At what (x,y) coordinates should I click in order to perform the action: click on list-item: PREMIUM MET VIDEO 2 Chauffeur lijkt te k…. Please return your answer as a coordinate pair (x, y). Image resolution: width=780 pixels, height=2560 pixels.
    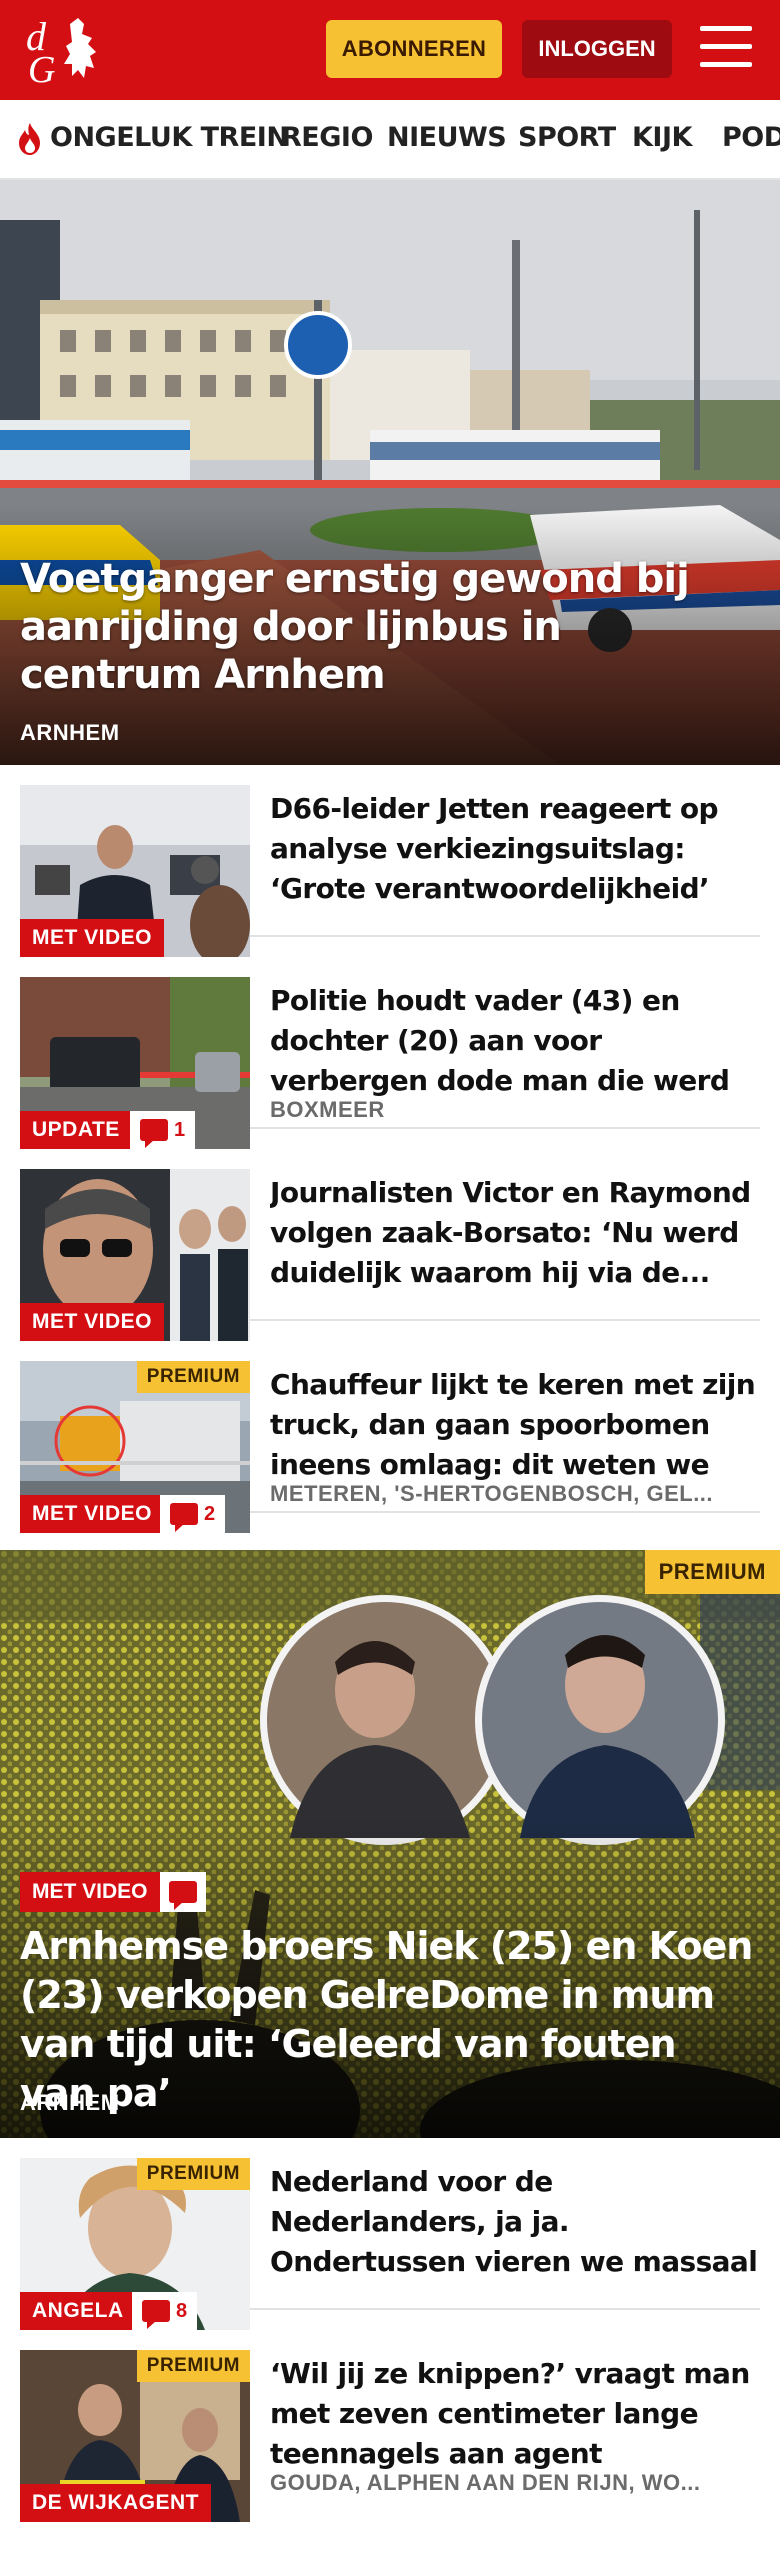
    Looking at the image, I should click on (390, 1437).